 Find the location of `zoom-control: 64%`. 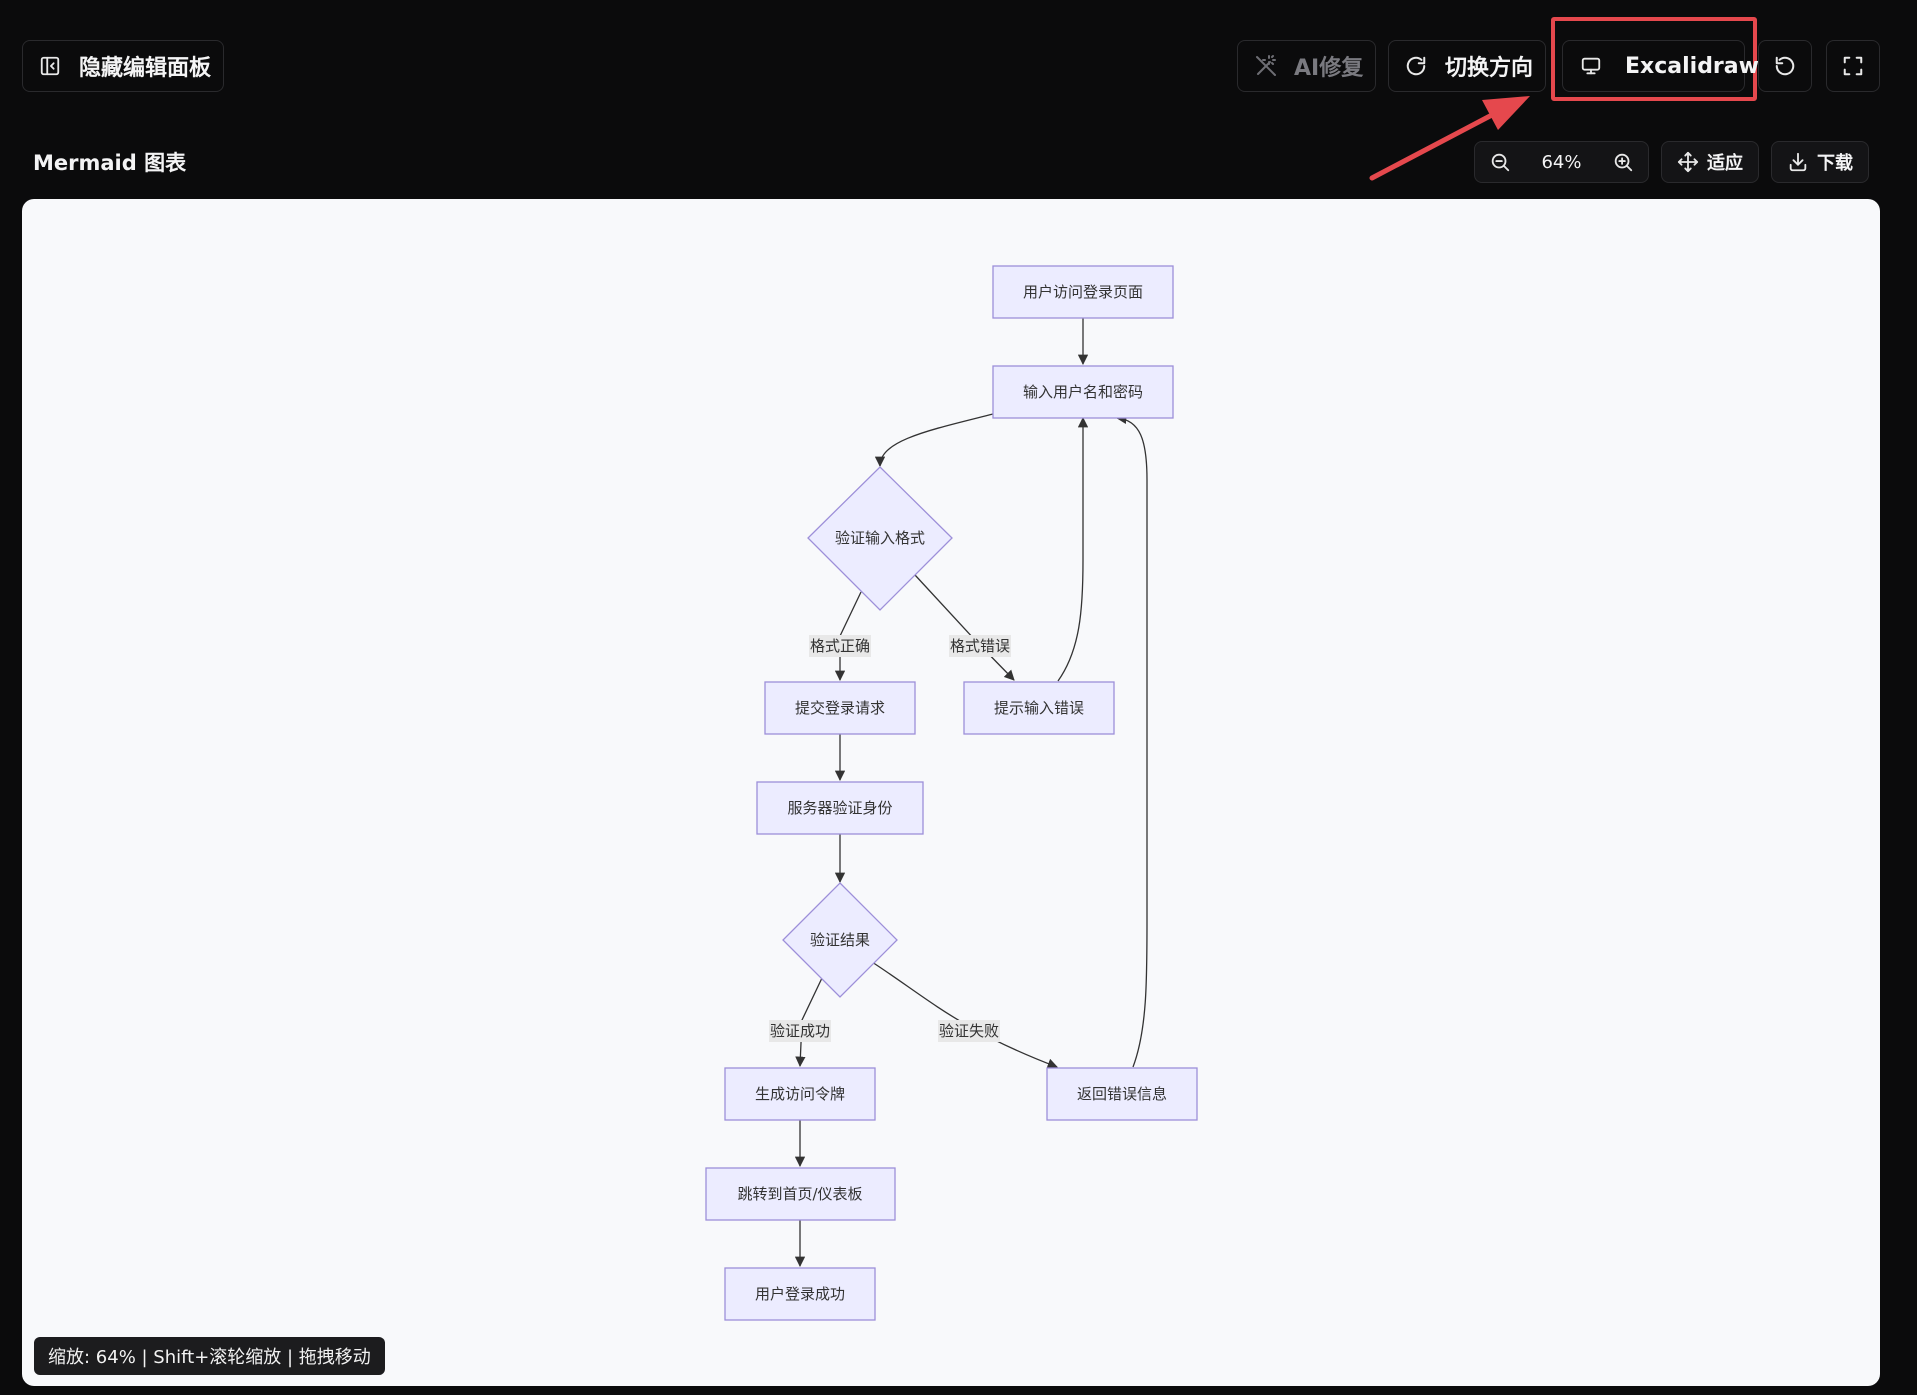

zoom-control: 64% is located at coordinates (1561, 162).